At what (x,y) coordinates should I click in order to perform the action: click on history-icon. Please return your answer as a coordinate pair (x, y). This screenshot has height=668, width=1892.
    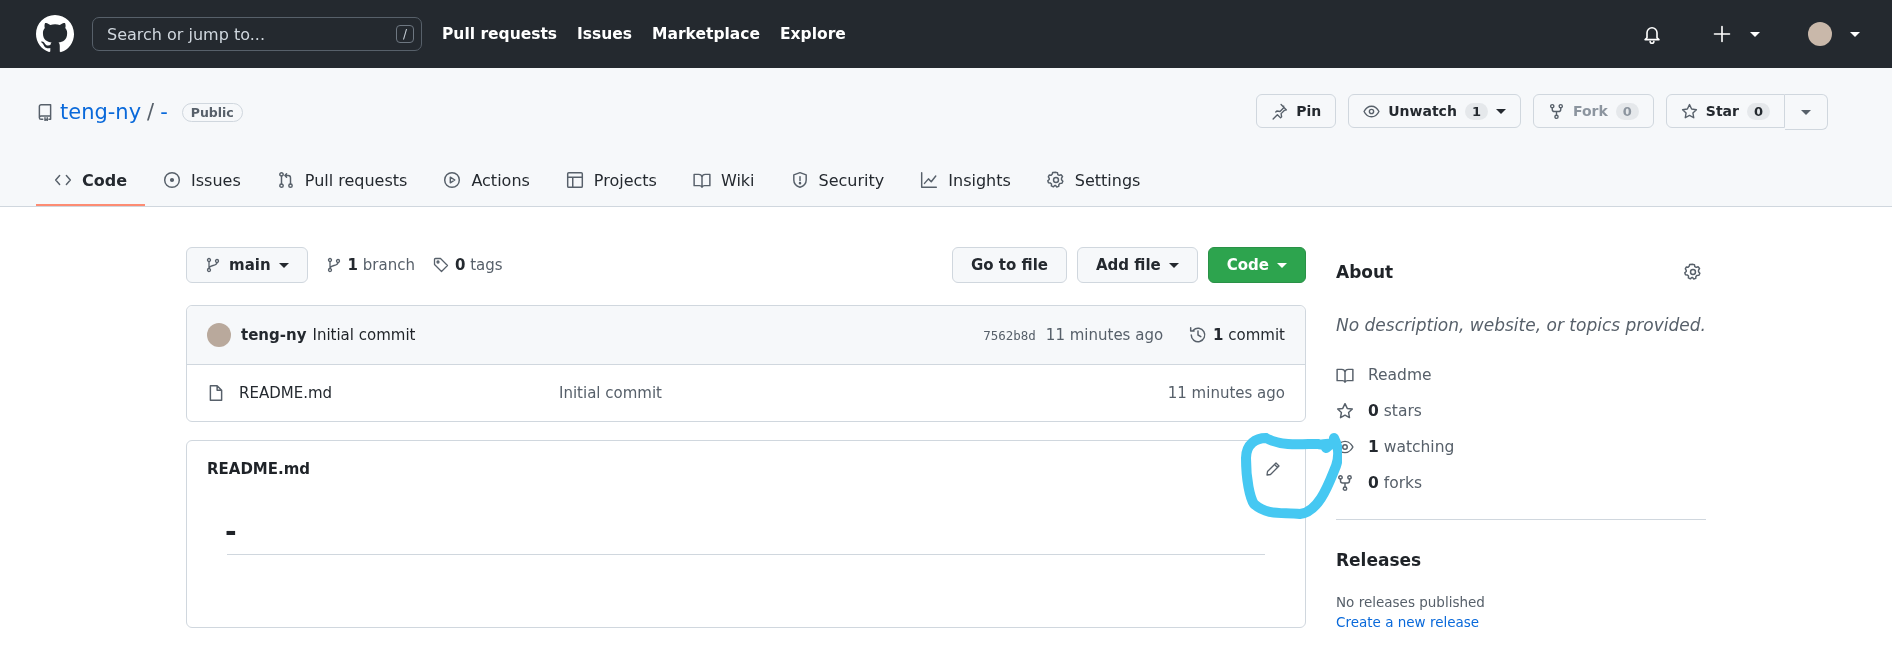
    Looking at the image, I should click on (1198, 335).